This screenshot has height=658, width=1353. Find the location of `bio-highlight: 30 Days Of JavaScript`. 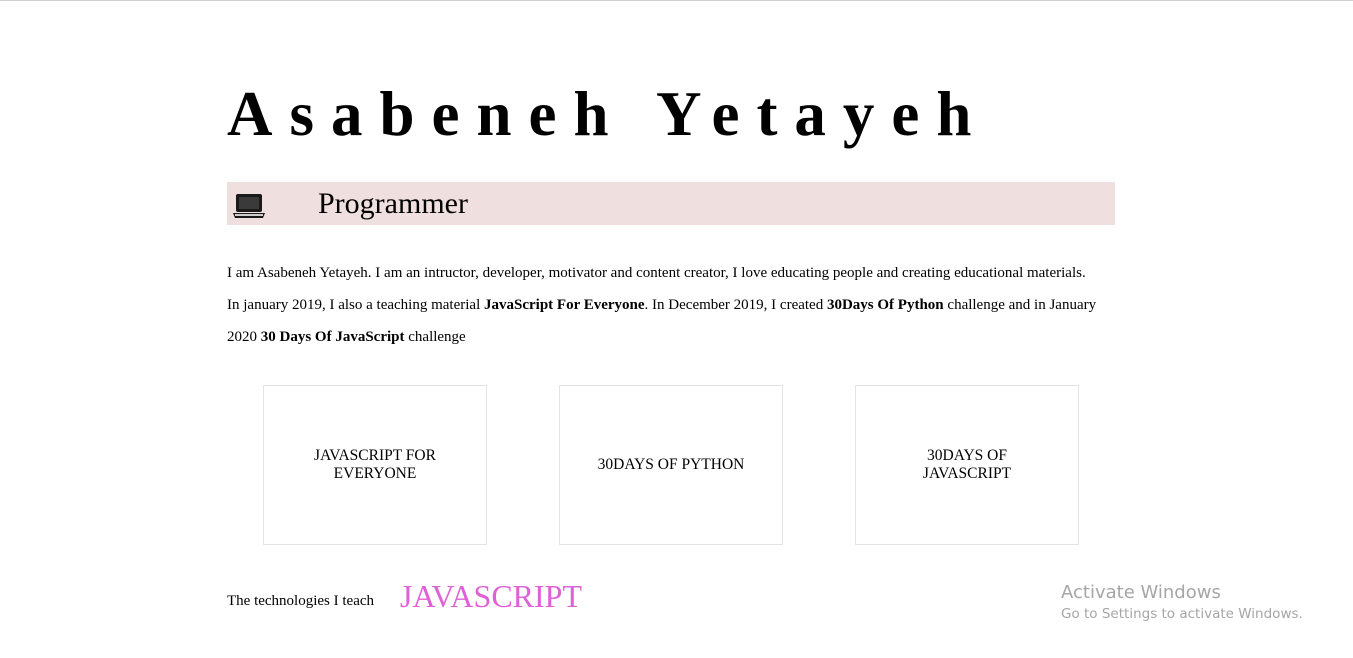

bio-highlight: 30 Days Of JavaScript is located at coordinates (332, 337).